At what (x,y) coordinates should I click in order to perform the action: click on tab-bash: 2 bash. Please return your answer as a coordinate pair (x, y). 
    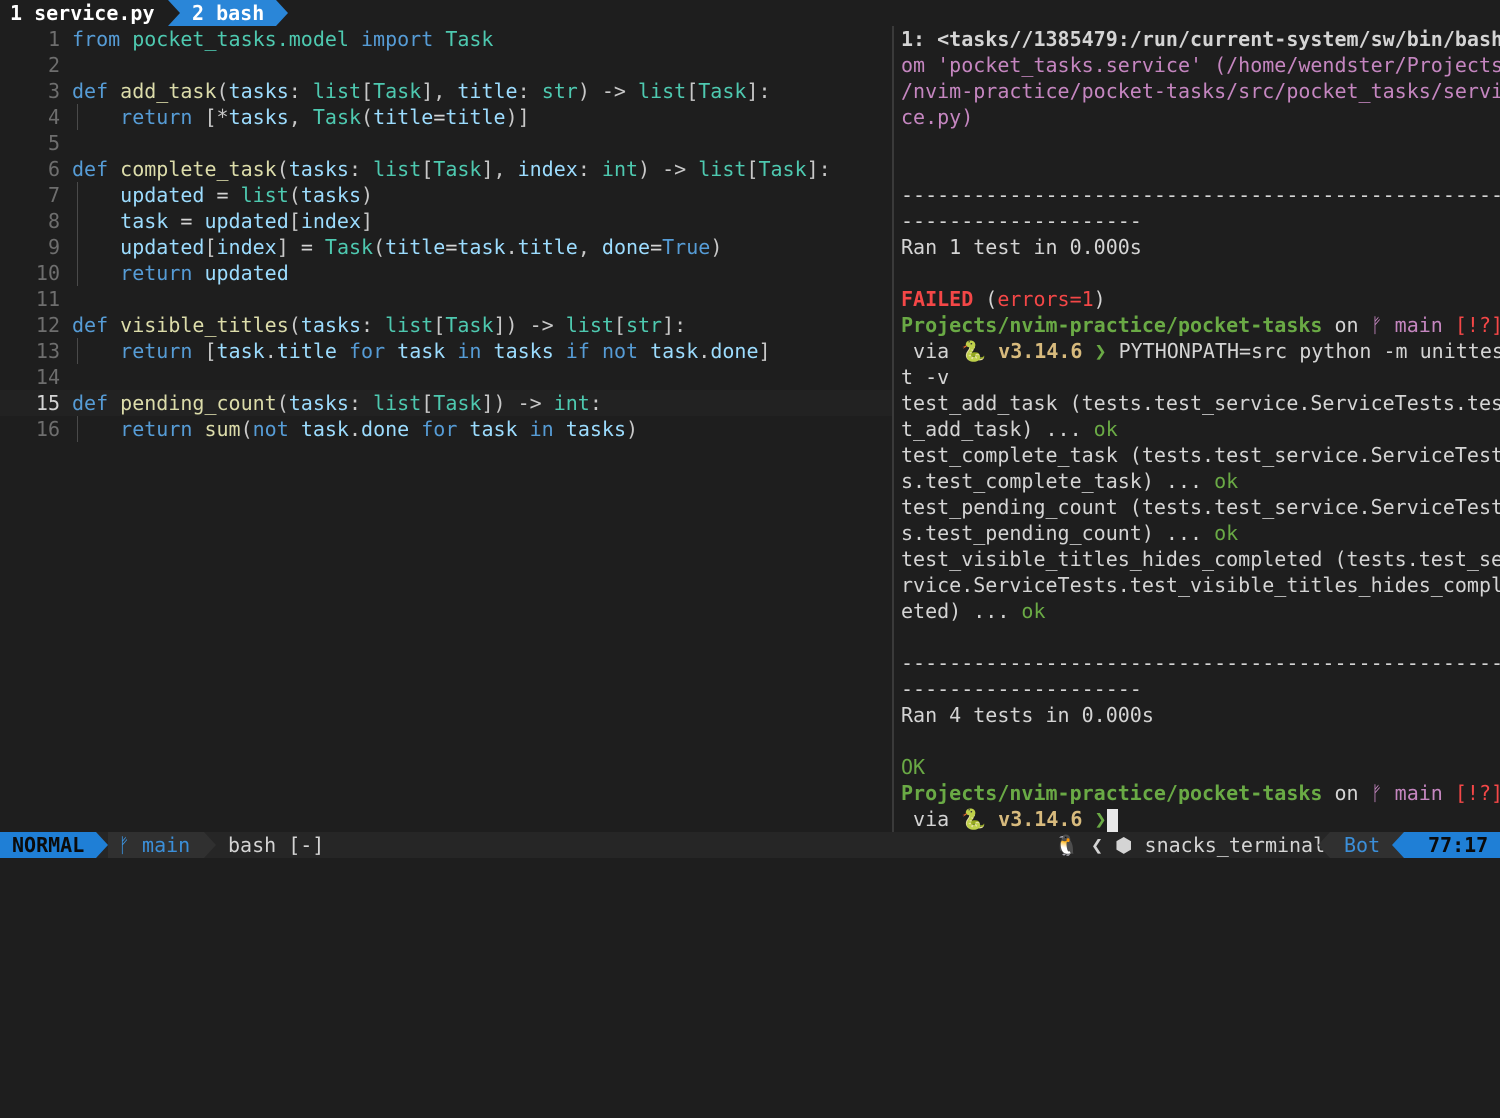
    Looking at the image, I should click on (228, 13).